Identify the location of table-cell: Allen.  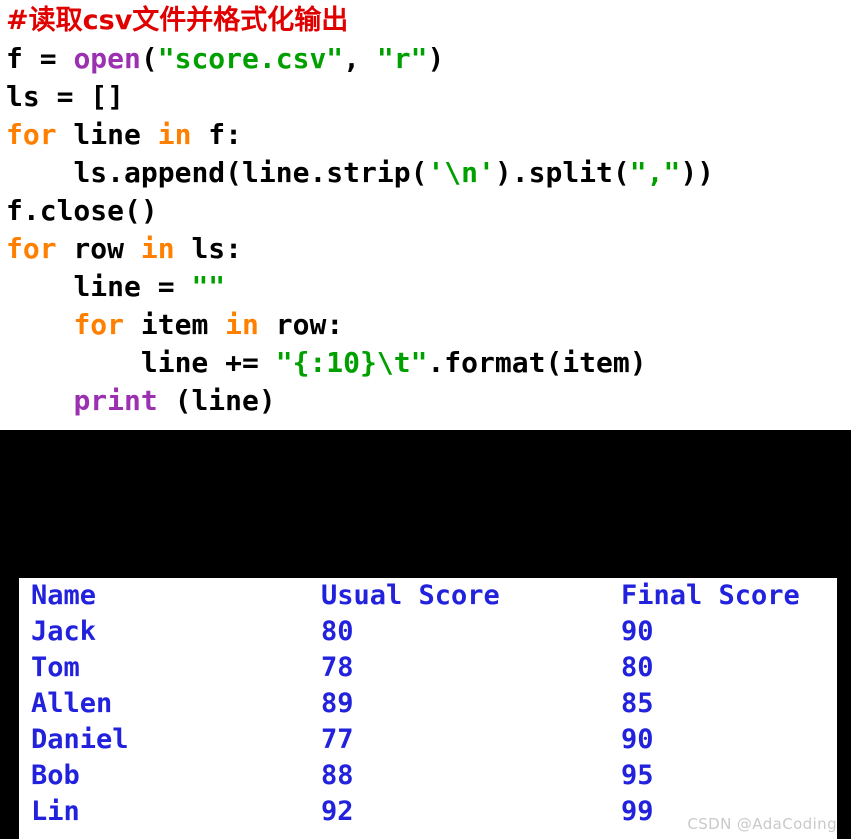
(72, 703).